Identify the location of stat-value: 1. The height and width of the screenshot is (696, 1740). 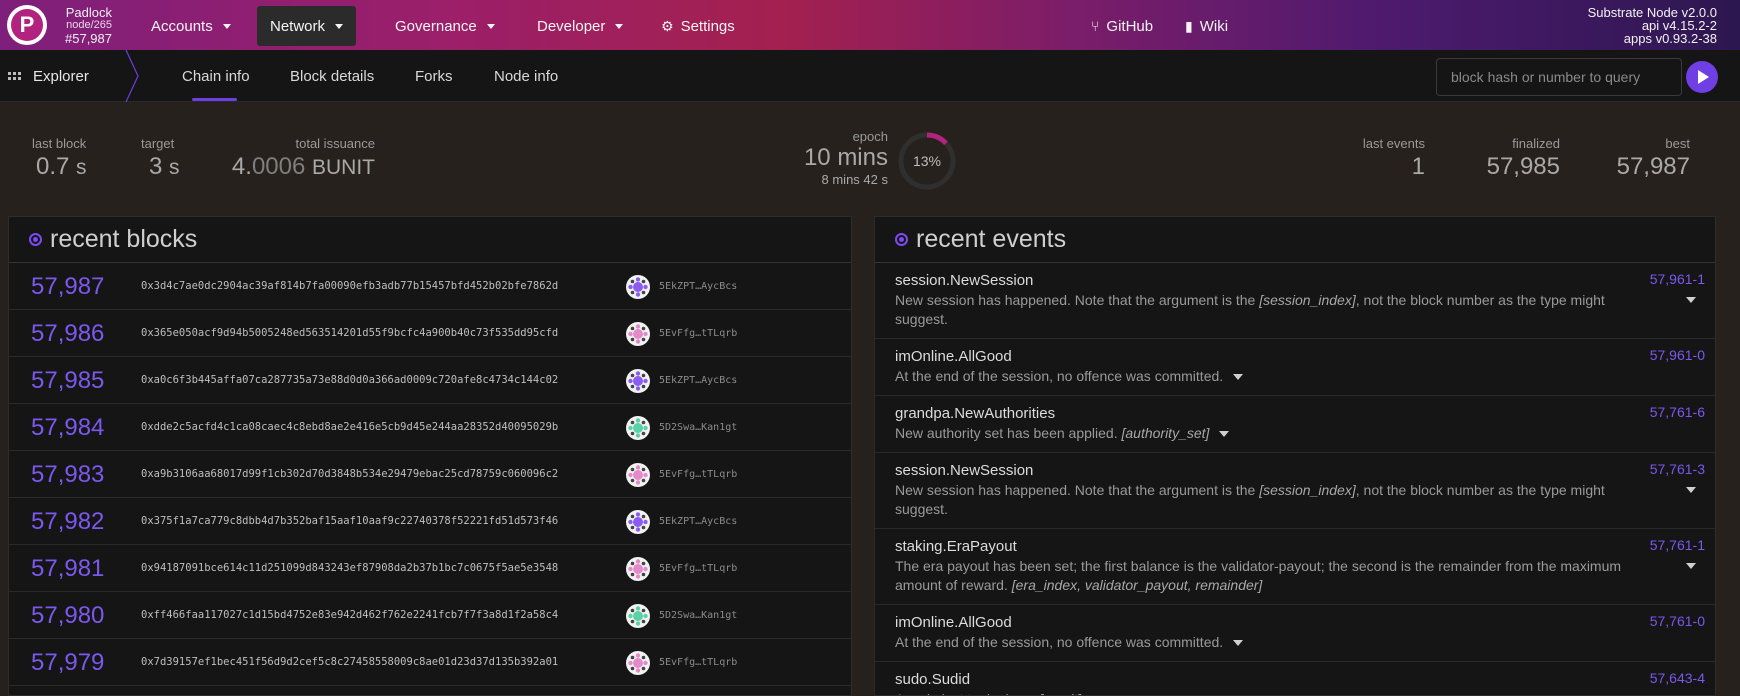
(1418, 166).